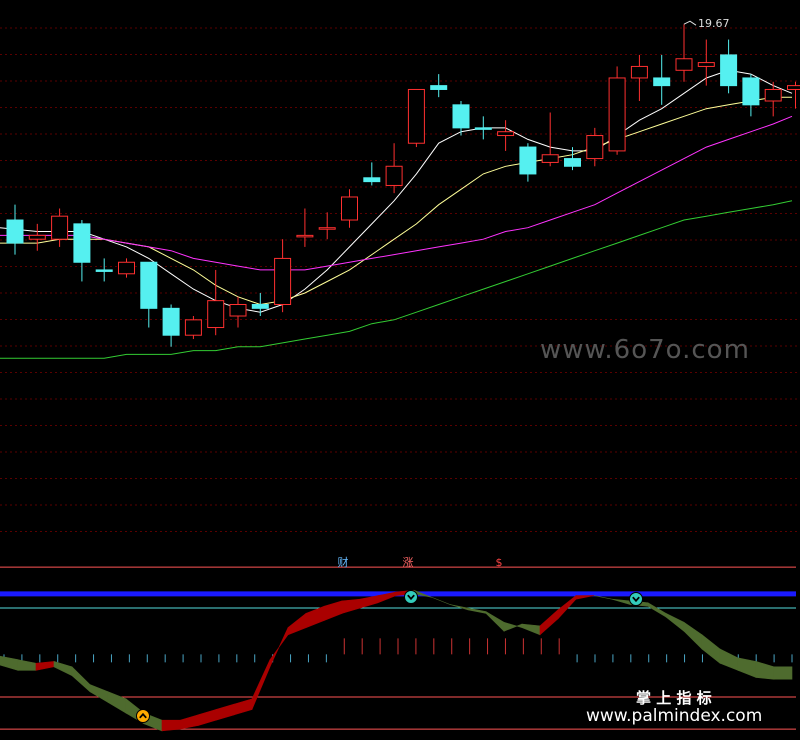 This screenshot has height=740, width=800. I want to click on signal-label: 涨, so click(408, 562).